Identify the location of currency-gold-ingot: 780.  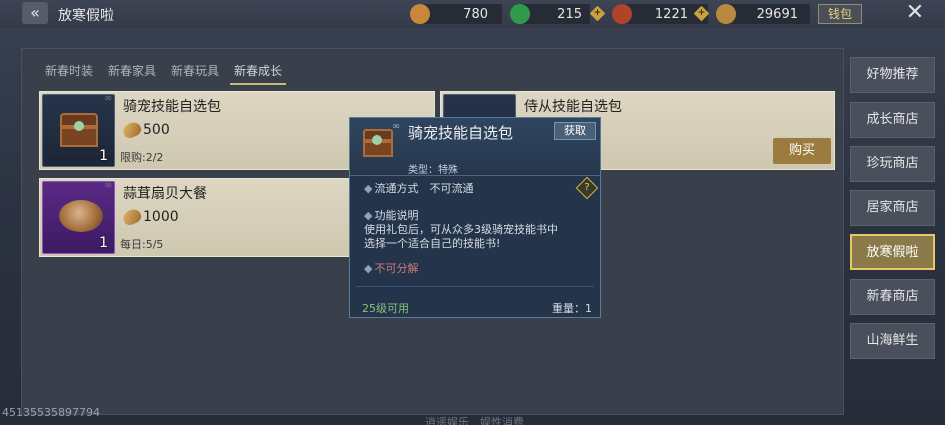
(456, 14).